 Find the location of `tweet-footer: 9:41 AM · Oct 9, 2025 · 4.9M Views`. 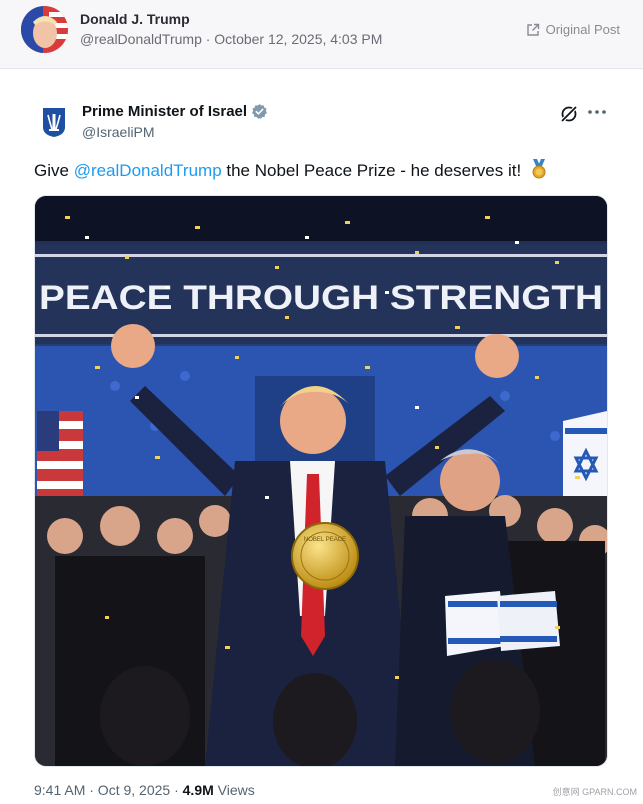

tweet-footer: 9:41 AM · Oct 9, 2025 · 4.9M Views is located at coordinates (144, 790).